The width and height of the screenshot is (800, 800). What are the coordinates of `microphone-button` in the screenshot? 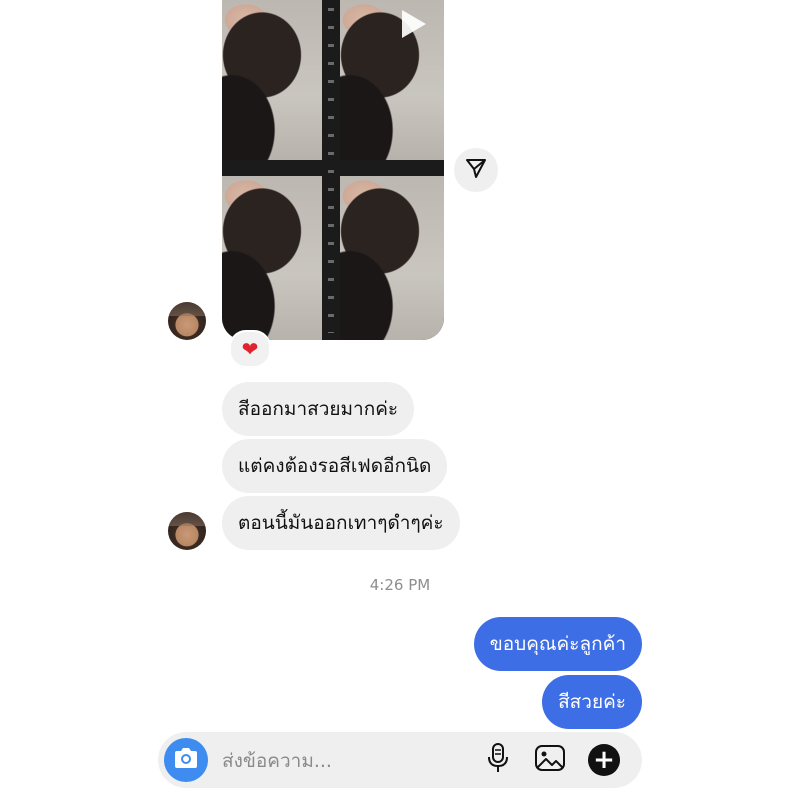 It's located at (498, 760).